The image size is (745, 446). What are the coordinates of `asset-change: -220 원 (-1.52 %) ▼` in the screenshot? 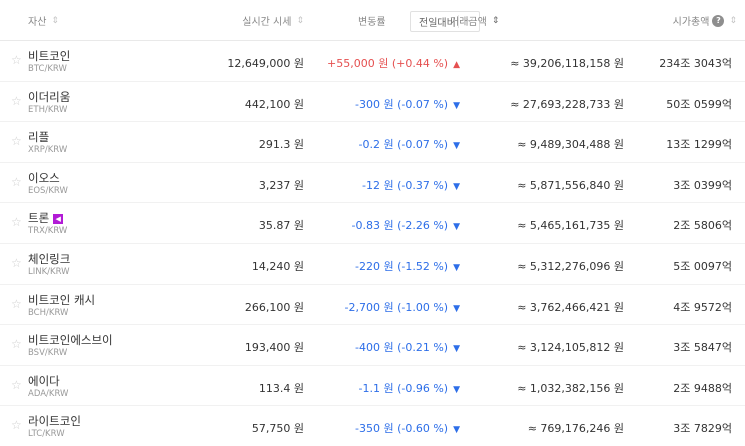 It's located at (407, 266).